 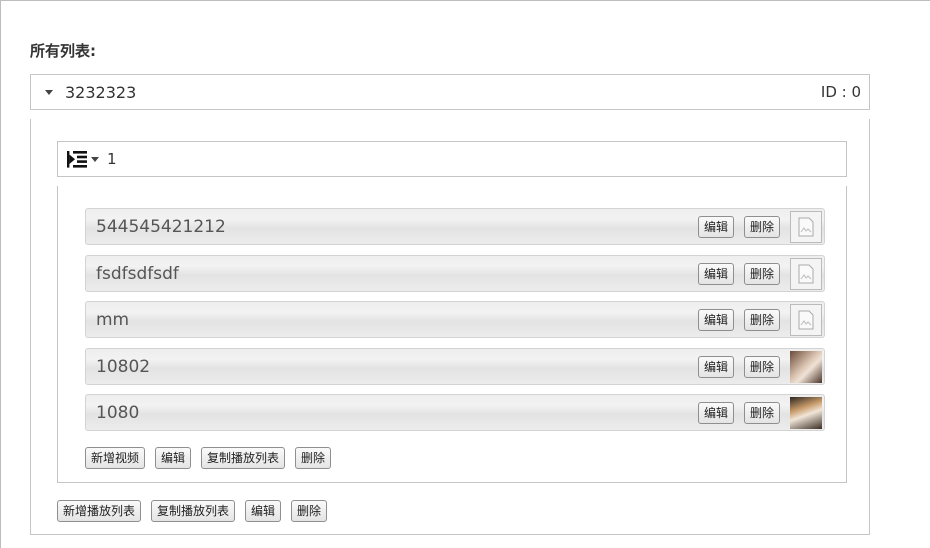 I want to click on video-row: 1080 编辑 删除, so click(x=455, y=412).